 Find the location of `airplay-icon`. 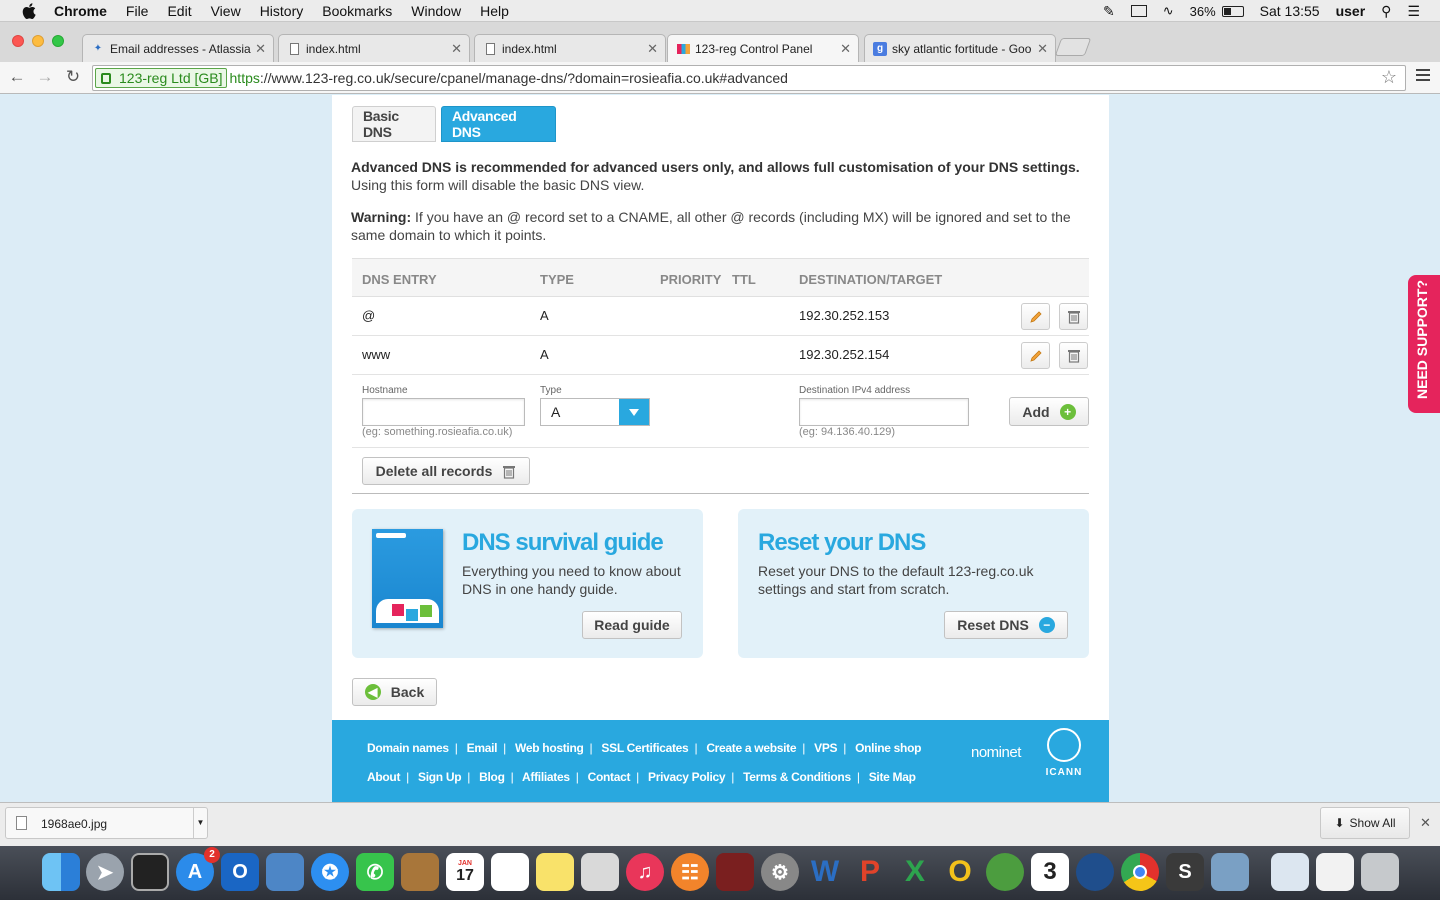

airplay-icon is located at coordinates (1138, 11).